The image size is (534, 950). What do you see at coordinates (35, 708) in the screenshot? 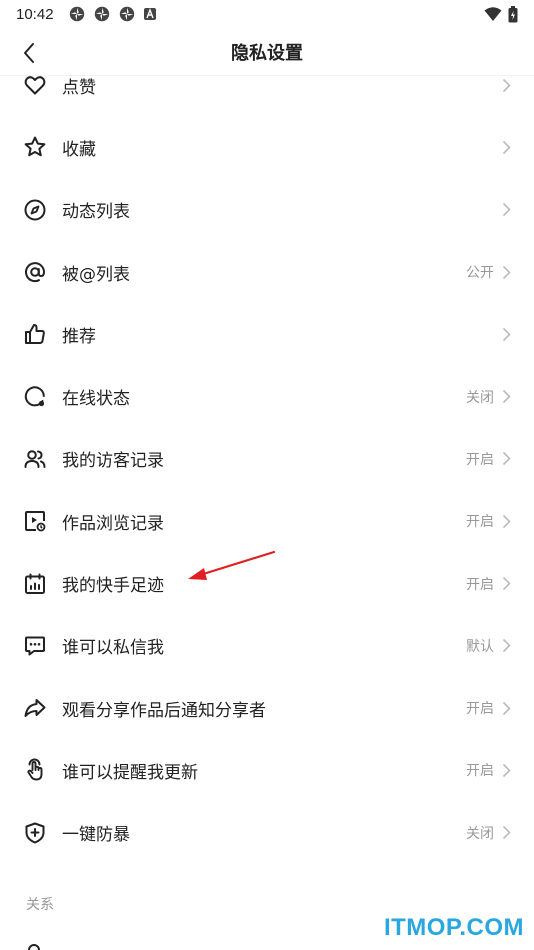
I see `share-icon` at bounding box center [35, 708].